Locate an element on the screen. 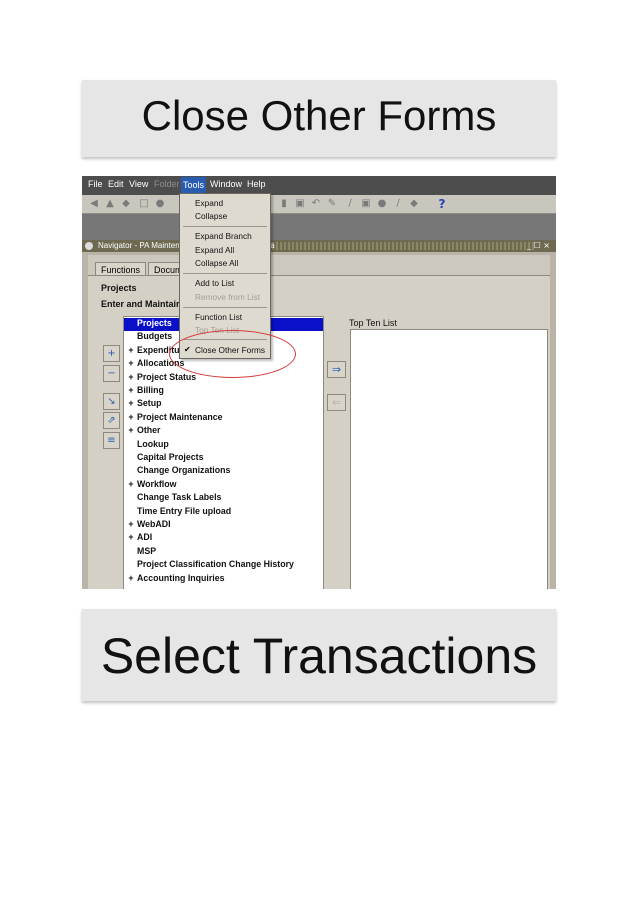 The width and height of the screenshot is (638, 902). tree-item: Project Classification Change History is located at coordinates (223, 565).